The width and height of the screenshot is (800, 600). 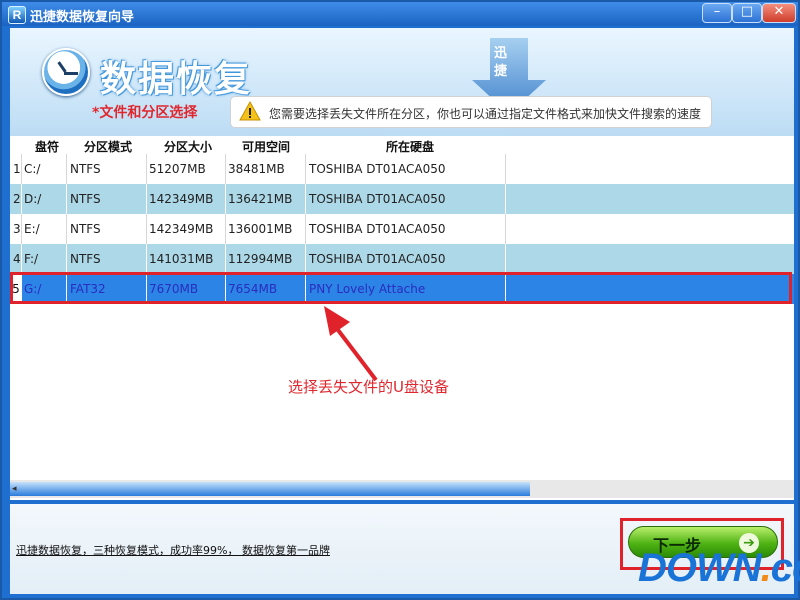 I want to click on tip-box: 您需要选择丢失文件所在分区，你也可以通过指定文件格式来加快文件搜索的速度, so click(x=471, y=112).